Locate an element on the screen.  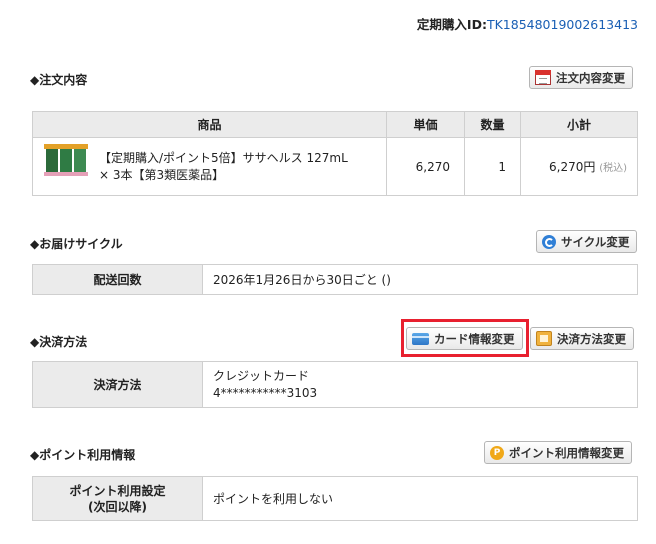
delivery-count-value: 2026年1月26日から30日ごと () is located at coordinates (420, 279).